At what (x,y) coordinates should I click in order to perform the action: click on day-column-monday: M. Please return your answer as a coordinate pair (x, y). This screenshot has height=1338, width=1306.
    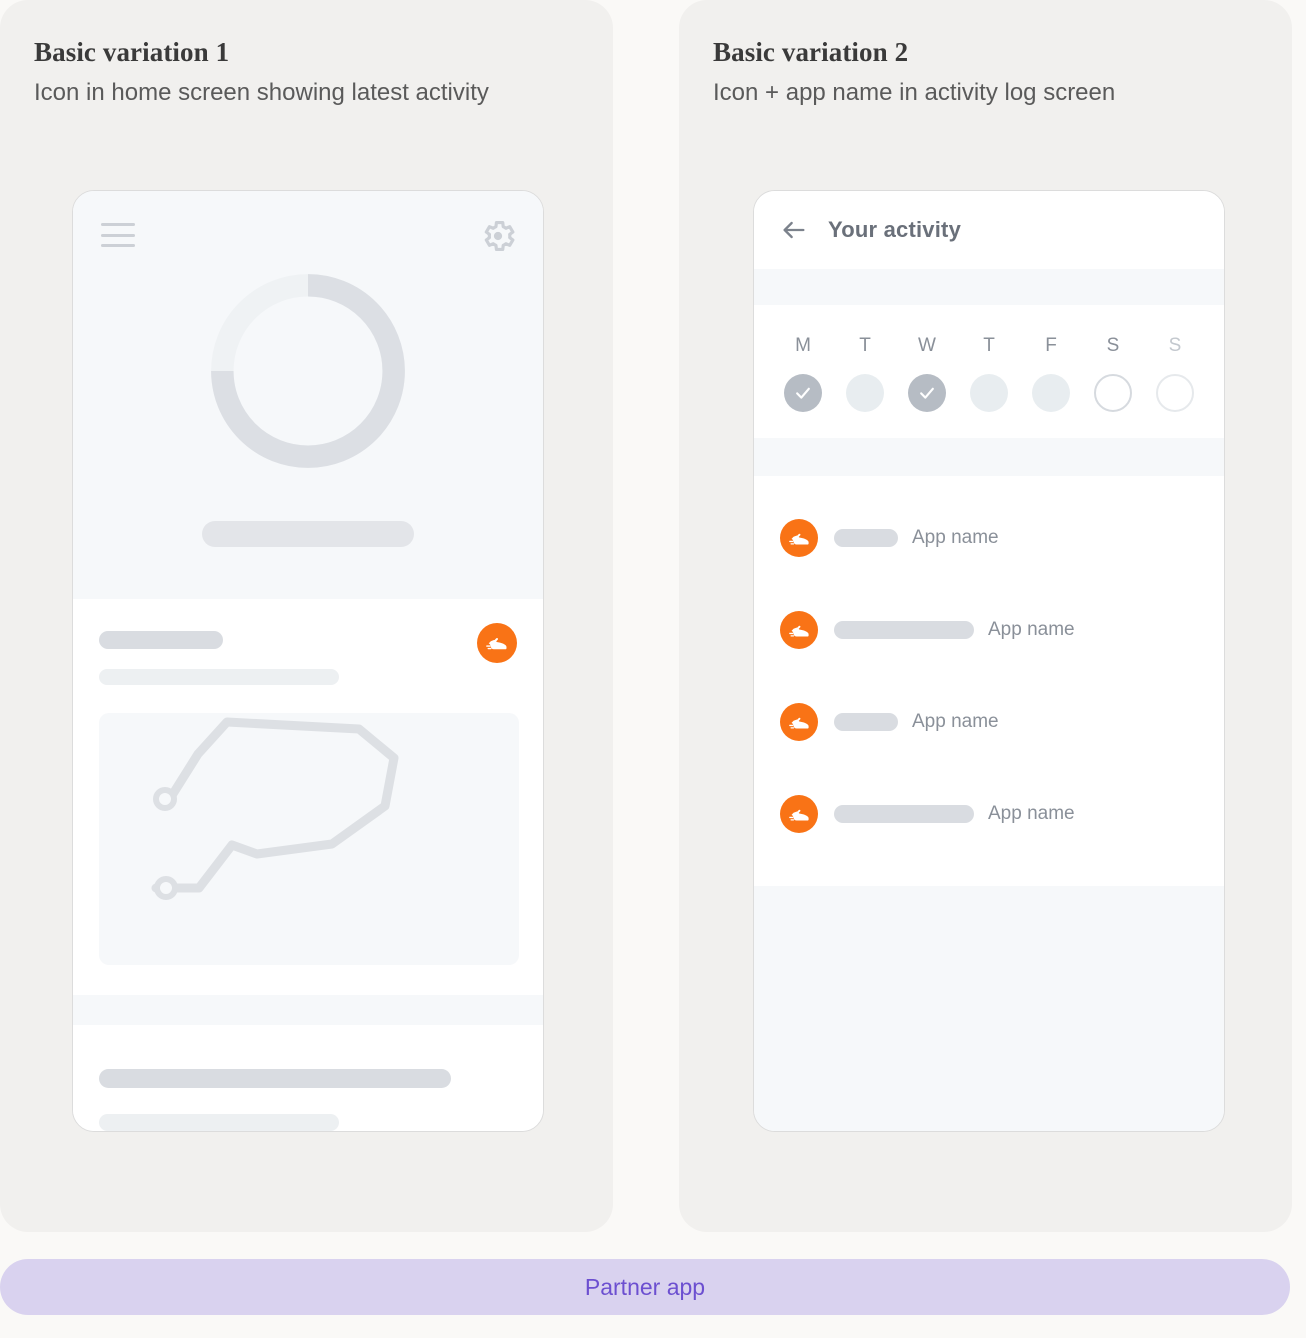
    Looking at the image, I should click on (803, 373).